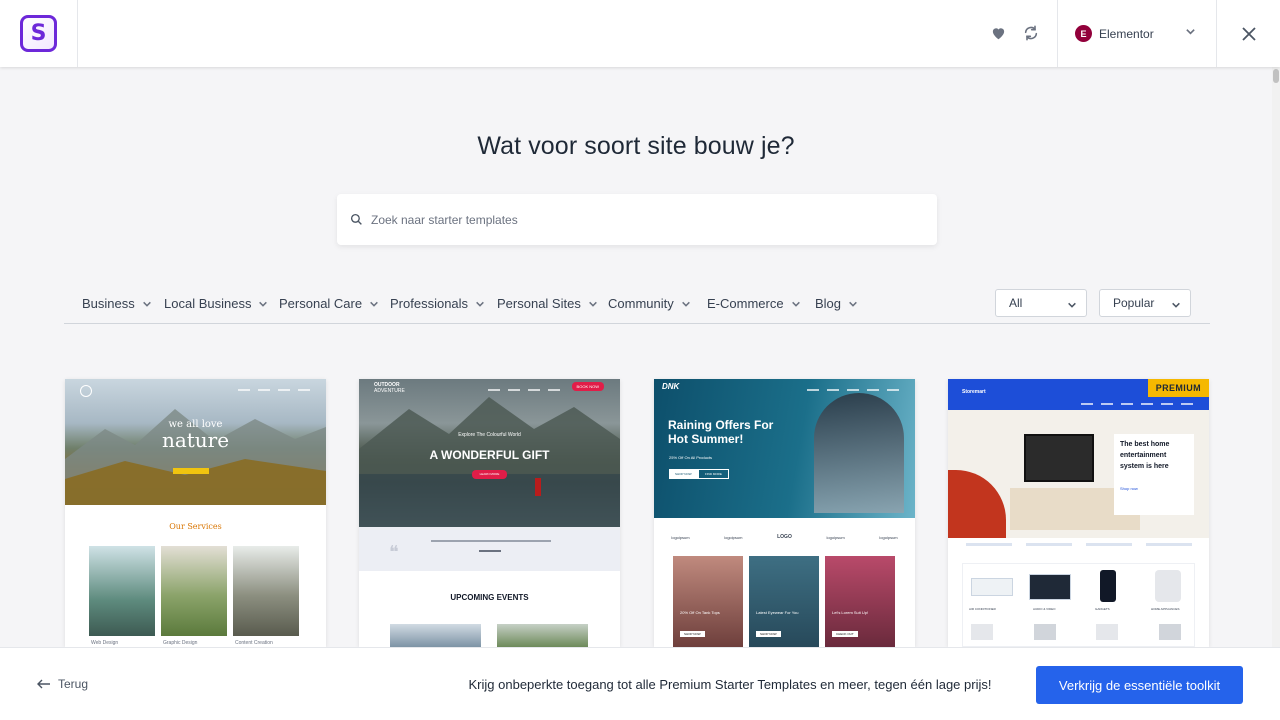 The height and width of the screenshot is (720, 1280). What do you see at coordinates (73, 684) in the screenshot?
I see `back-label: Terug` at bounding box center [73, 684].